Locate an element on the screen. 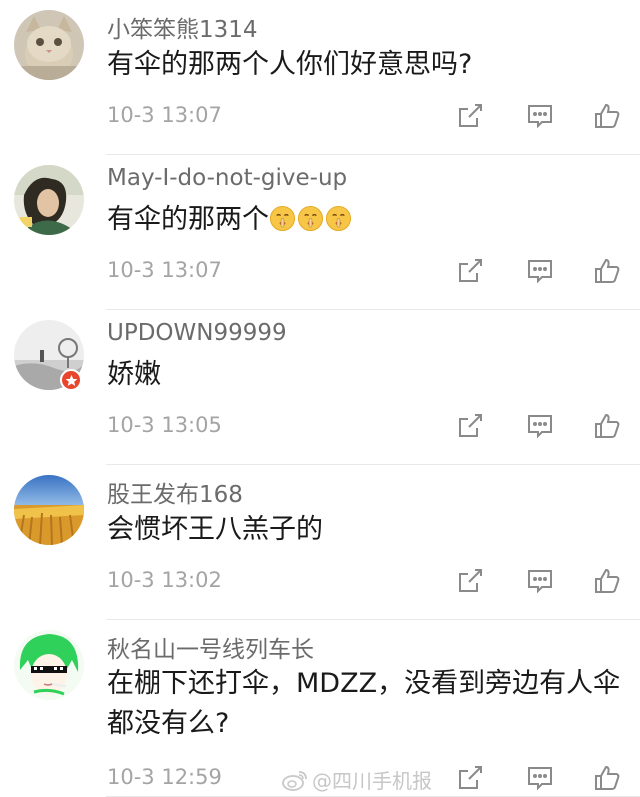 The image size is (640, 797). username: 小笨笨熊1314 is located at coordinates (182, 27).